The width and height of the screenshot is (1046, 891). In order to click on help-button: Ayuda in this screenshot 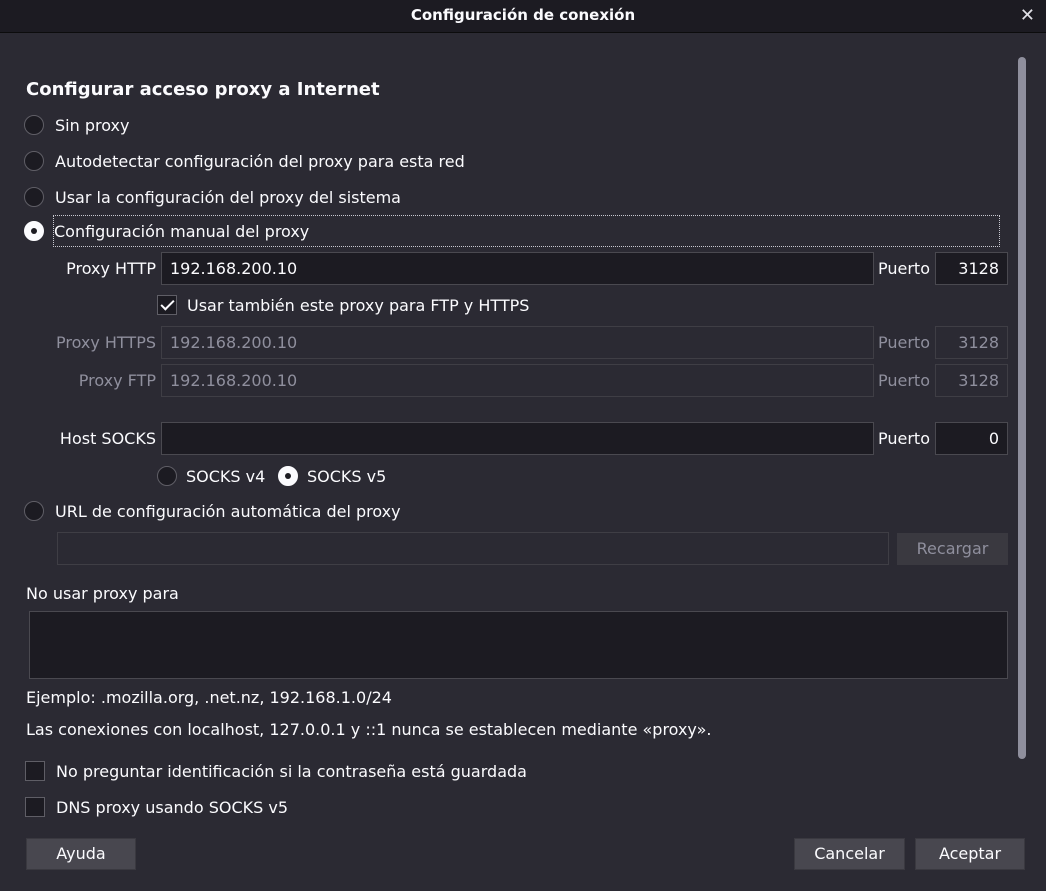, I will do `click(81, 854)`.